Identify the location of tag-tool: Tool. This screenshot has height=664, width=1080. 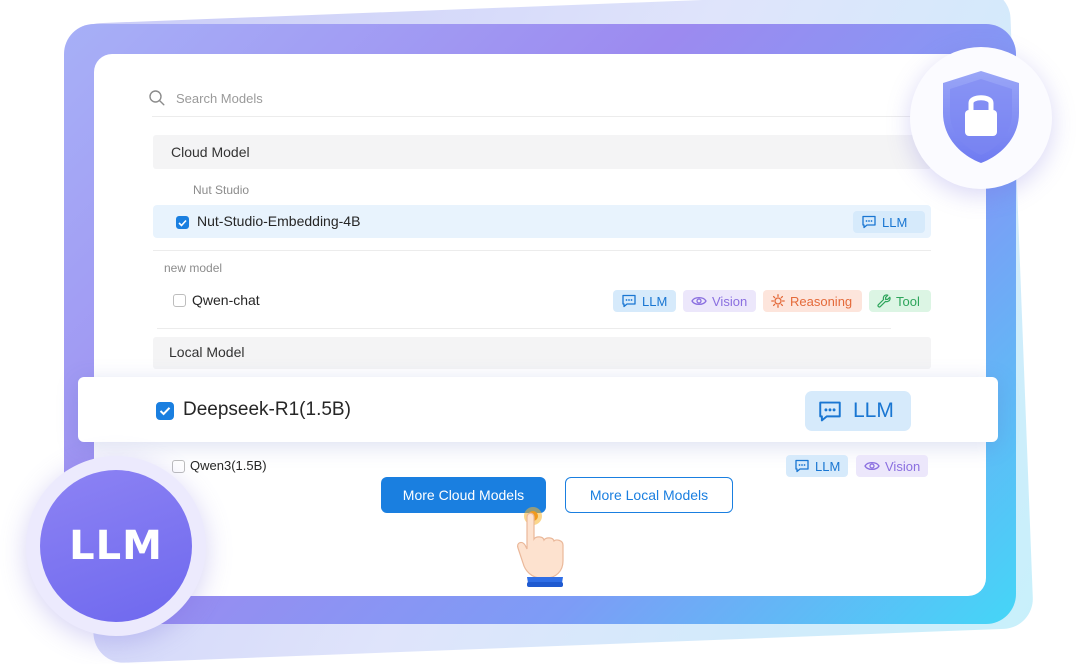
(900, 301).